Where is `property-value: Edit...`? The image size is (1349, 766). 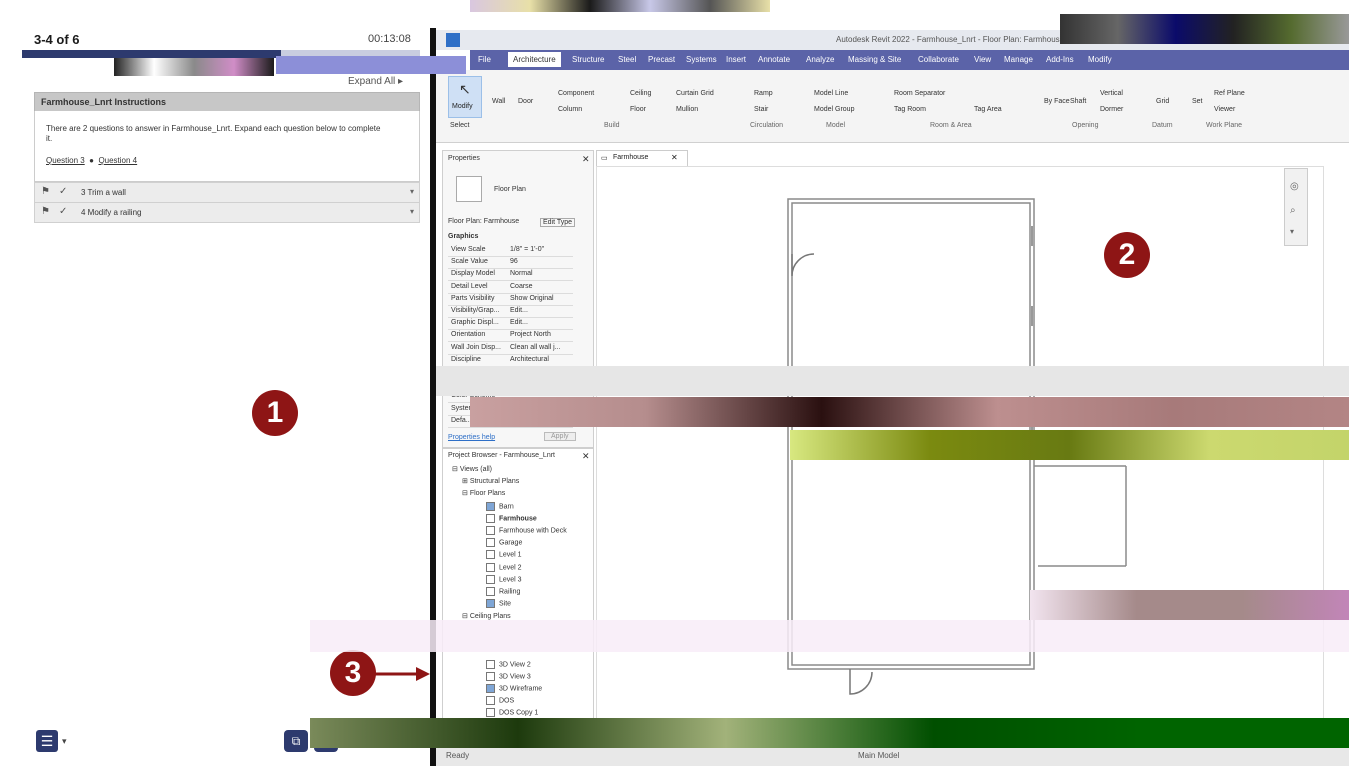 property-value: Edit... is located at coordinates (519, 310).